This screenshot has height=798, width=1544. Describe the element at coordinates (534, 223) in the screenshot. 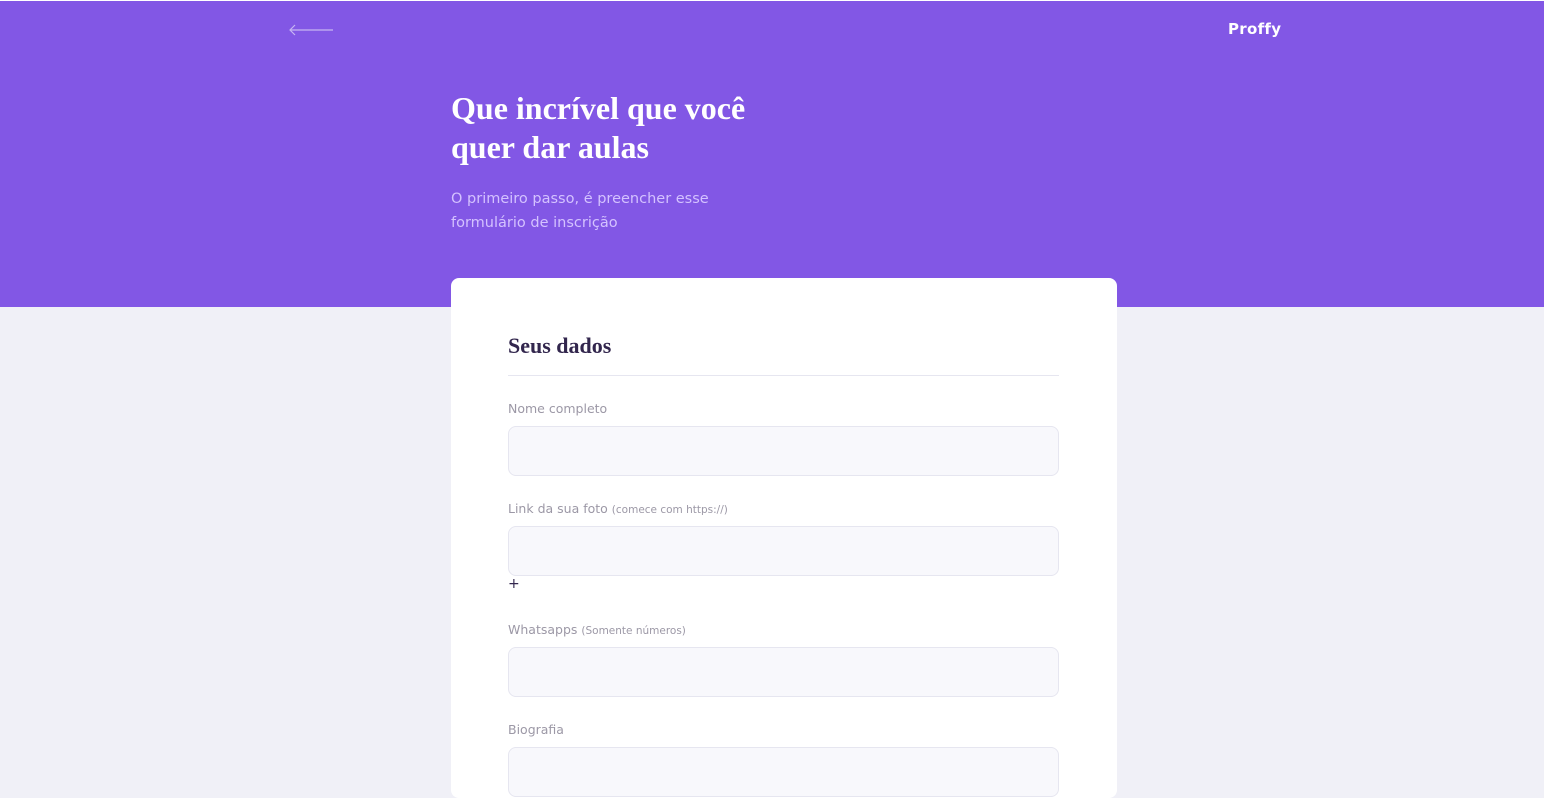

I see `page-subtitle-line-2: formulário de inscrição` at that location.